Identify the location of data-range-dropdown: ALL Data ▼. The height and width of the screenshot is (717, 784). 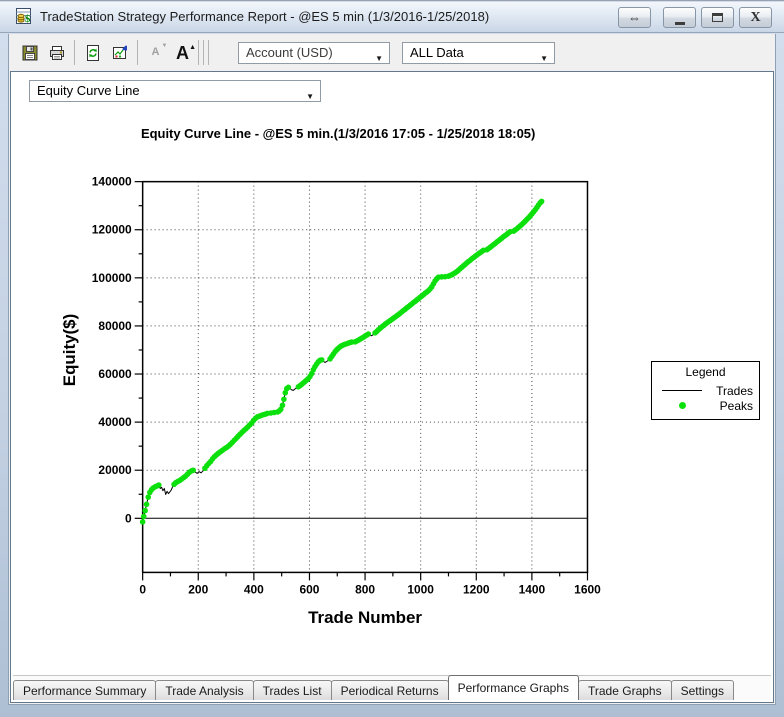
(478, 52).